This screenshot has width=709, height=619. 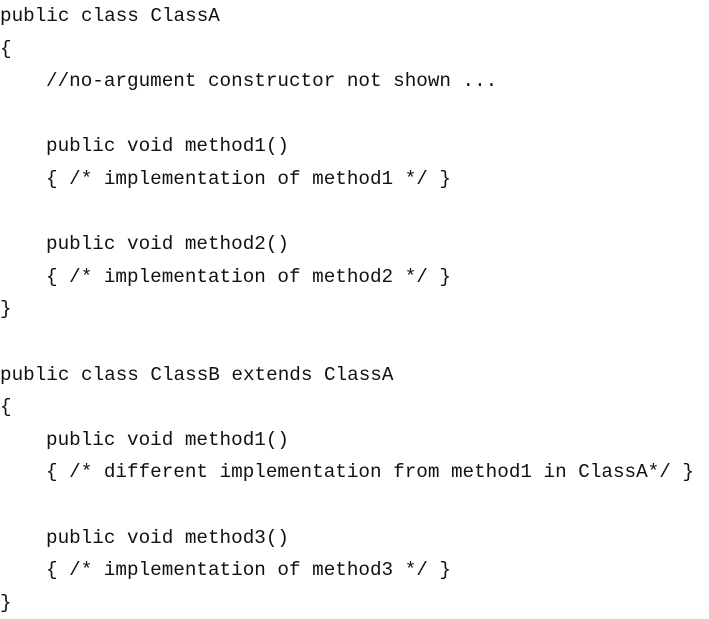 What do you see at coordinates (248, 276) in the screenshot?
I see `code-line: { /* implementation of method2 */ }` at bounding box center [248, 276].